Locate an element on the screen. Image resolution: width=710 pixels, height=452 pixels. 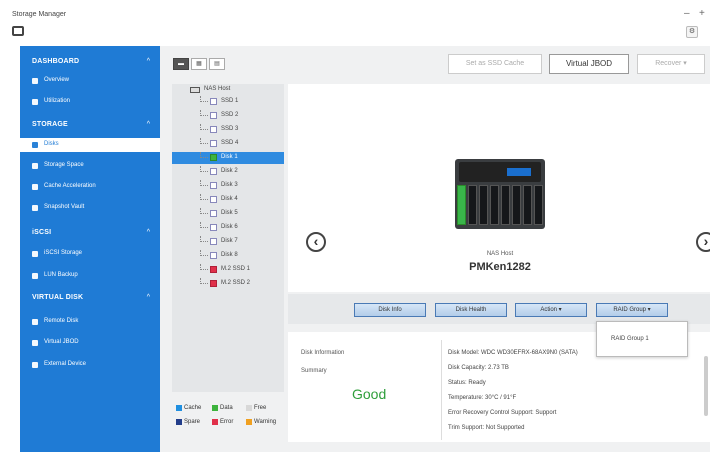
sidebar-item-iscsi-storage: iSCSI Storage is located at coordinates (90, 254).